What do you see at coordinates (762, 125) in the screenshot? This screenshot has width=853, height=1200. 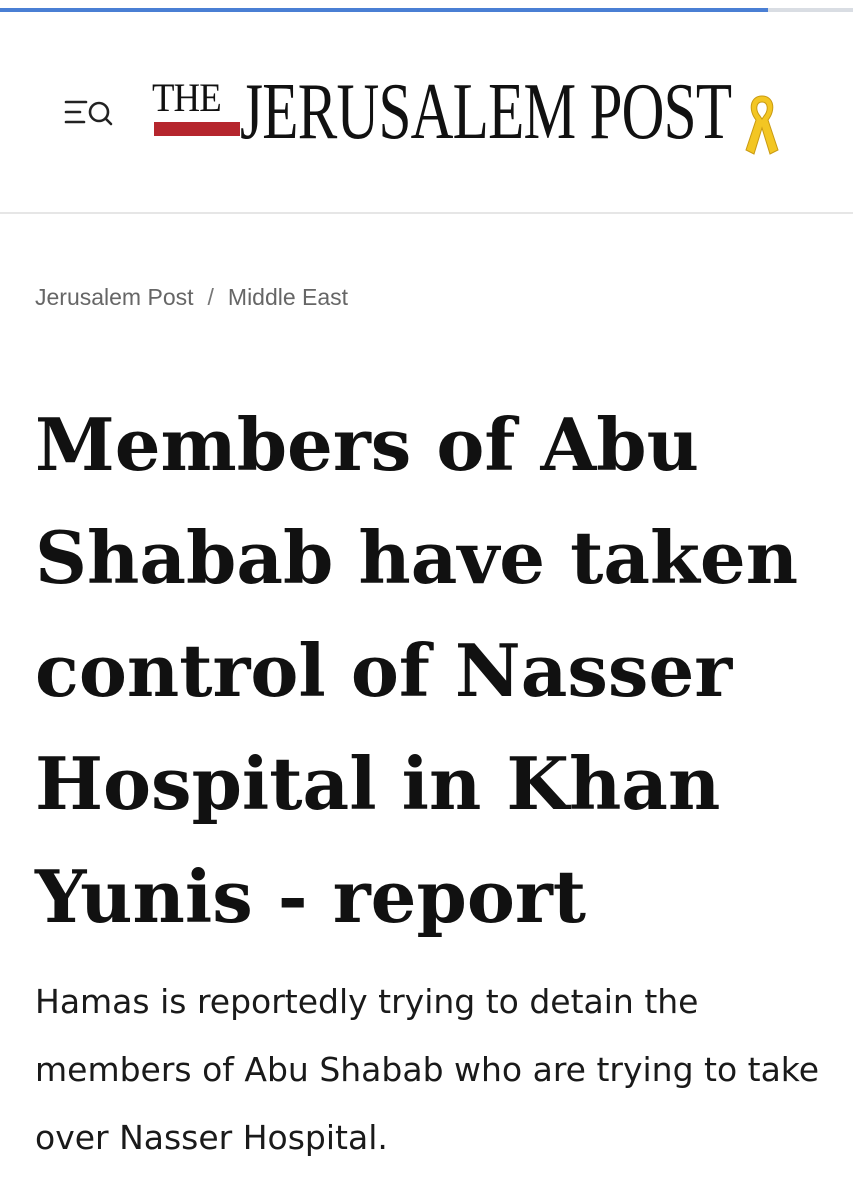 I see `yellow-ribbon-icon` at bounding box center [762, 125].